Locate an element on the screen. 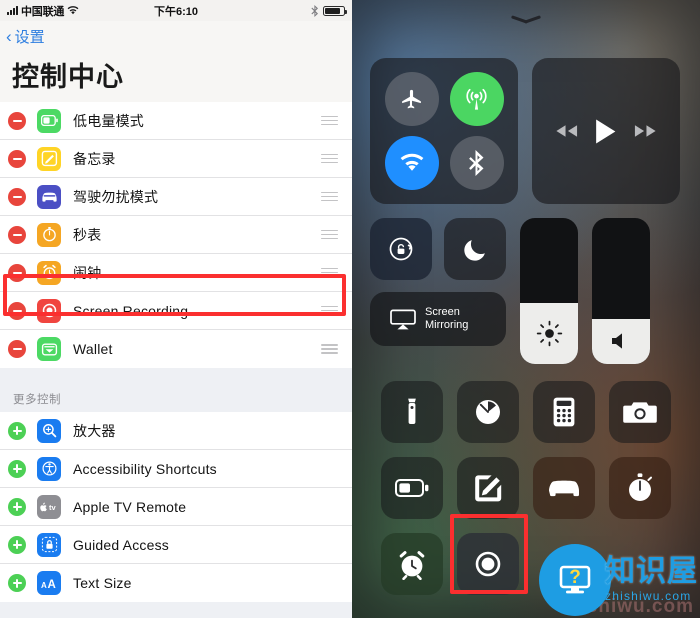 The image size is (700, 618). more-controls-header: 更多控制 is located at coordinates (176, 390).